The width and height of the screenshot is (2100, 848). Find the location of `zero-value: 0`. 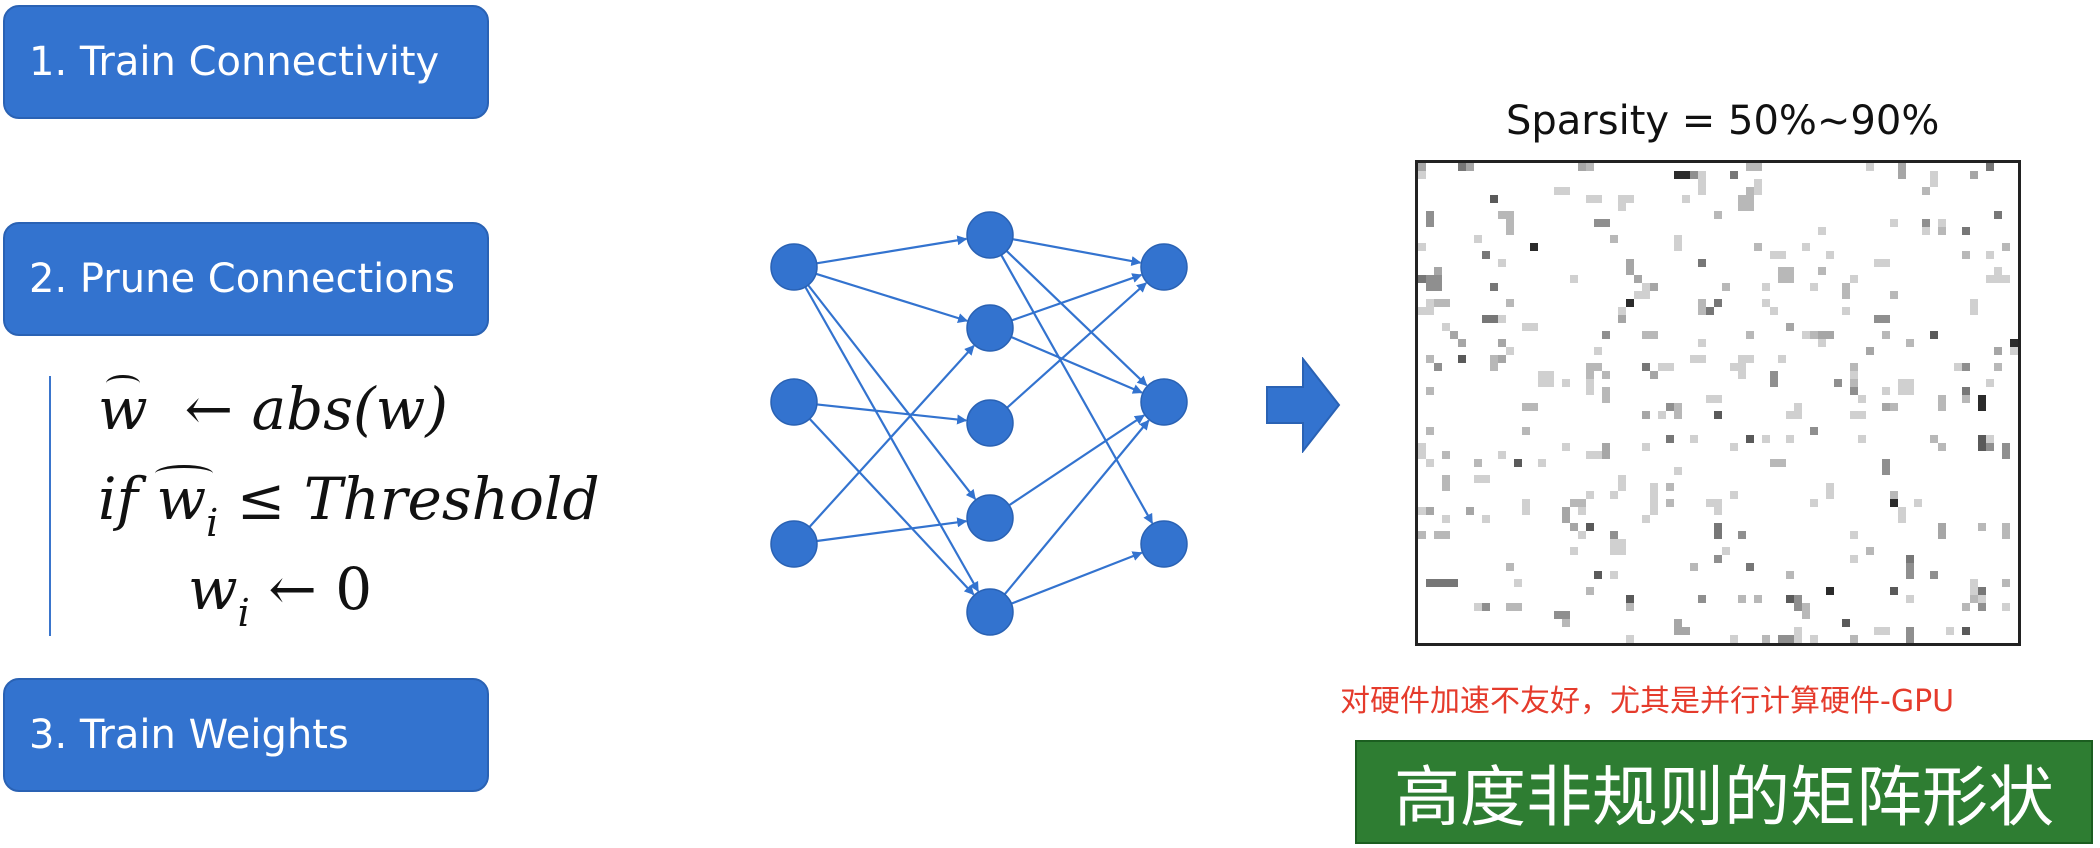

zero-value: 0 is located at coordinates (354, 589).